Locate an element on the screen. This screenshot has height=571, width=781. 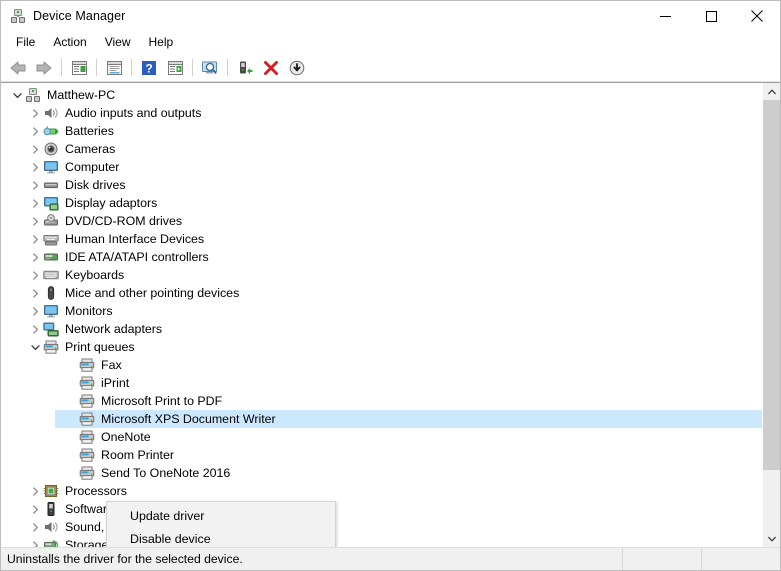
network-adapter-icon is located at coordinates (51, 329).